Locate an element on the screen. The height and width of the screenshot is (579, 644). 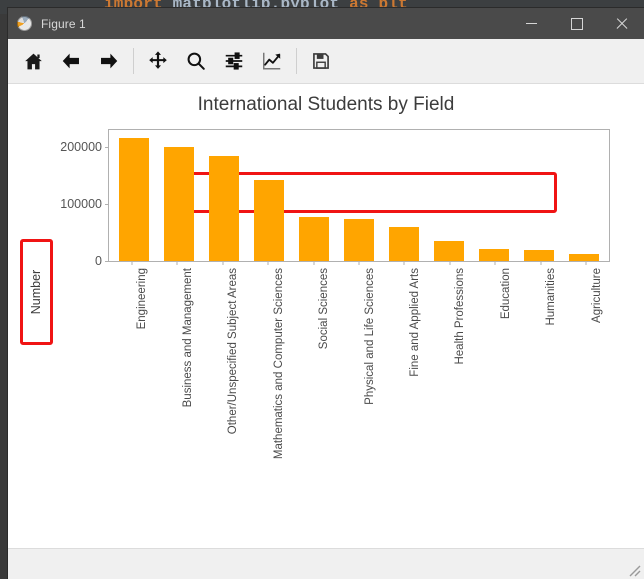
maximize-icon is located at coordinates (576, 23).